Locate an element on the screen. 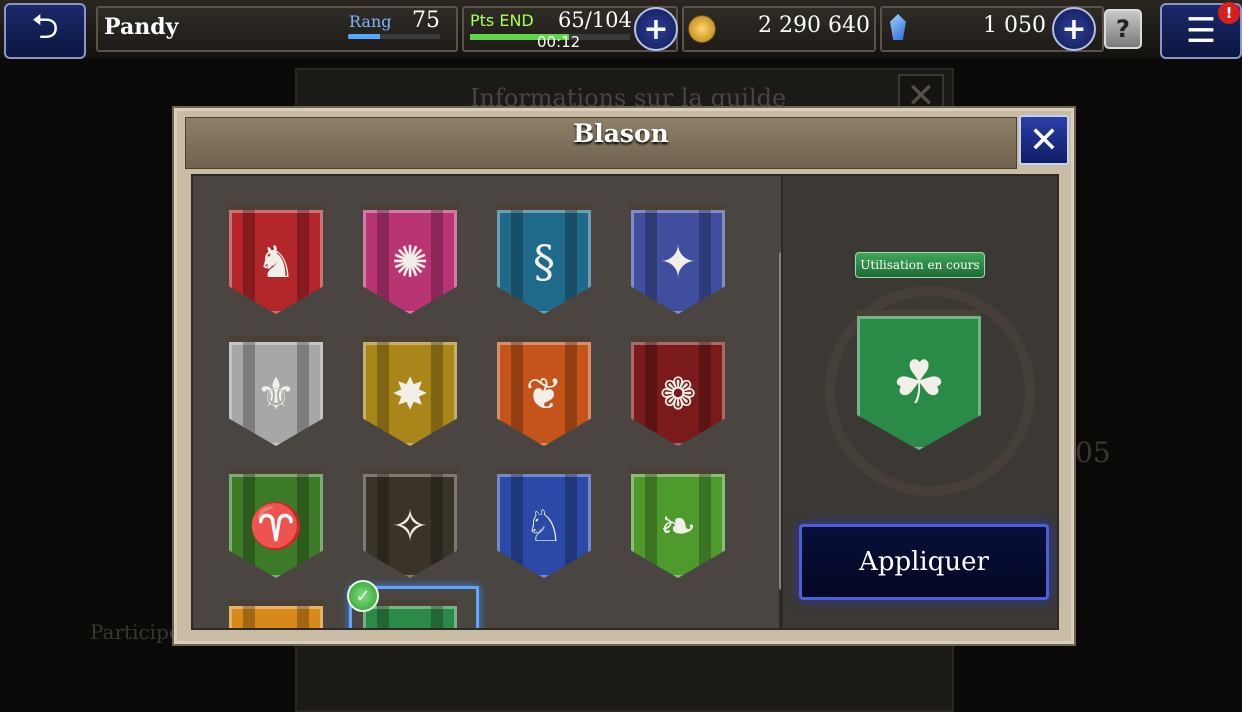  crest-phoenix: ✺ is located at coordinates (410, 259).